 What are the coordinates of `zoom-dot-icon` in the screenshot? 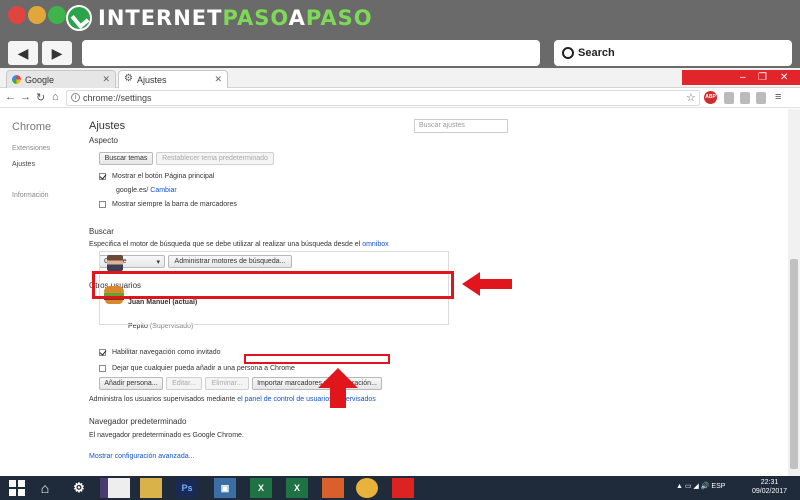 It's located at (57, 15).